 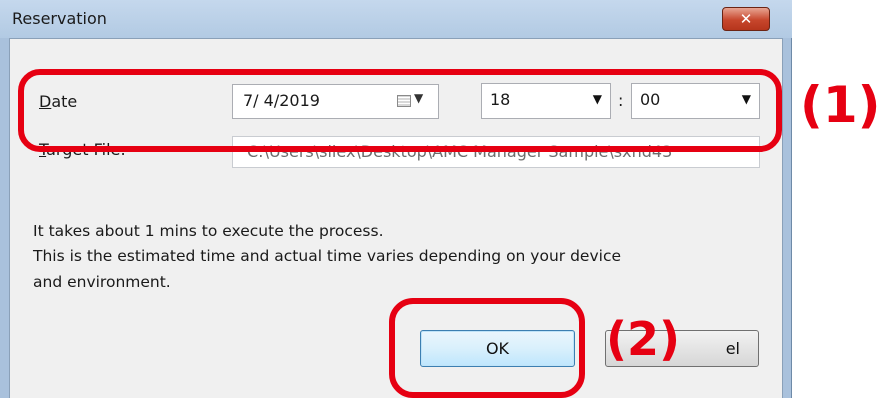 I want to click on close-icon: ✕, so click(x=746, y=19).